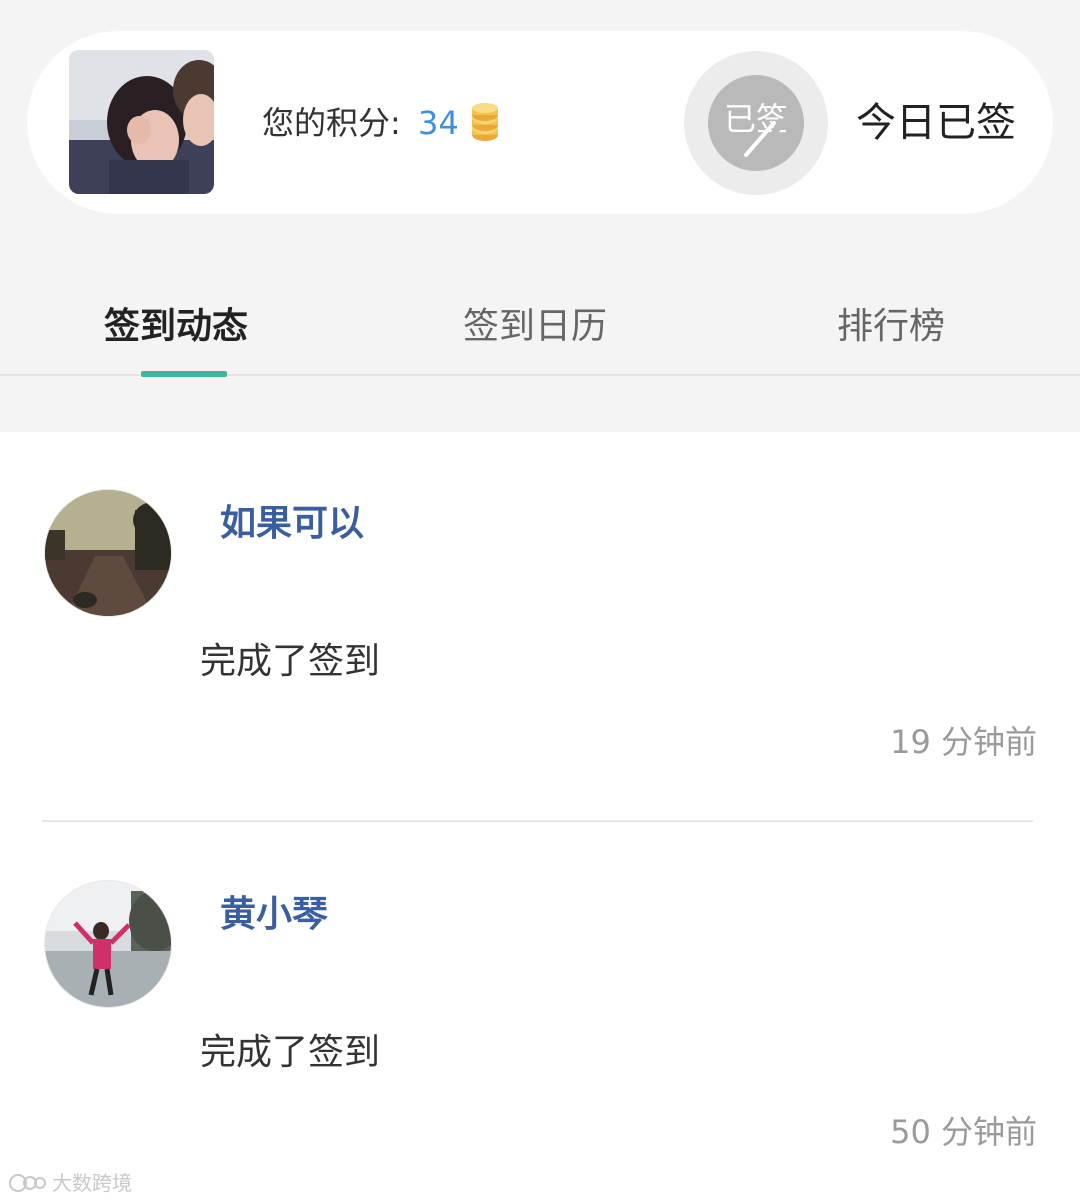  I want to click on watermark: 大数跨境, so click(70, 1183).